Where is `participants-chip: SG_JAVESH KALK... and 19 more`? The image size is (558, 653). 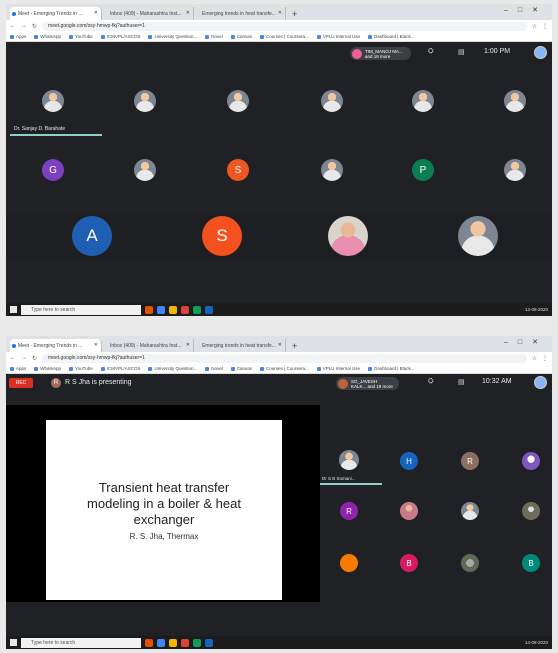 participants-chip: SG_JAVESH KALK... and 19 more is located at coordinates (367, 383).